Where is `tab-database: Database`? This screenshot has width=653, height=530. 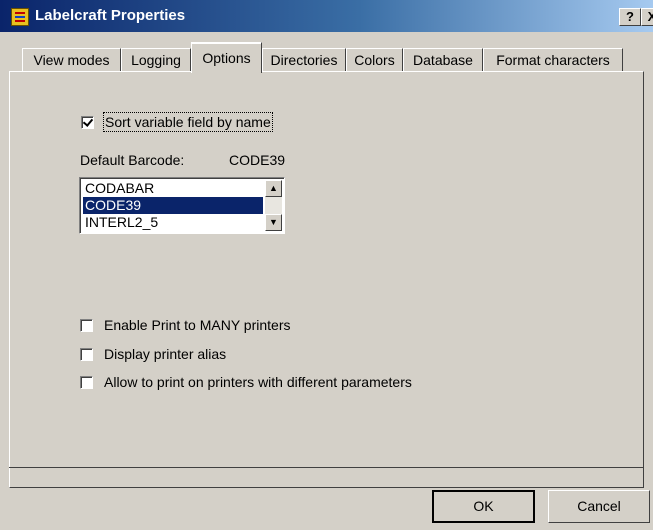 tab-database: Database is located at coordinates (443, 60).